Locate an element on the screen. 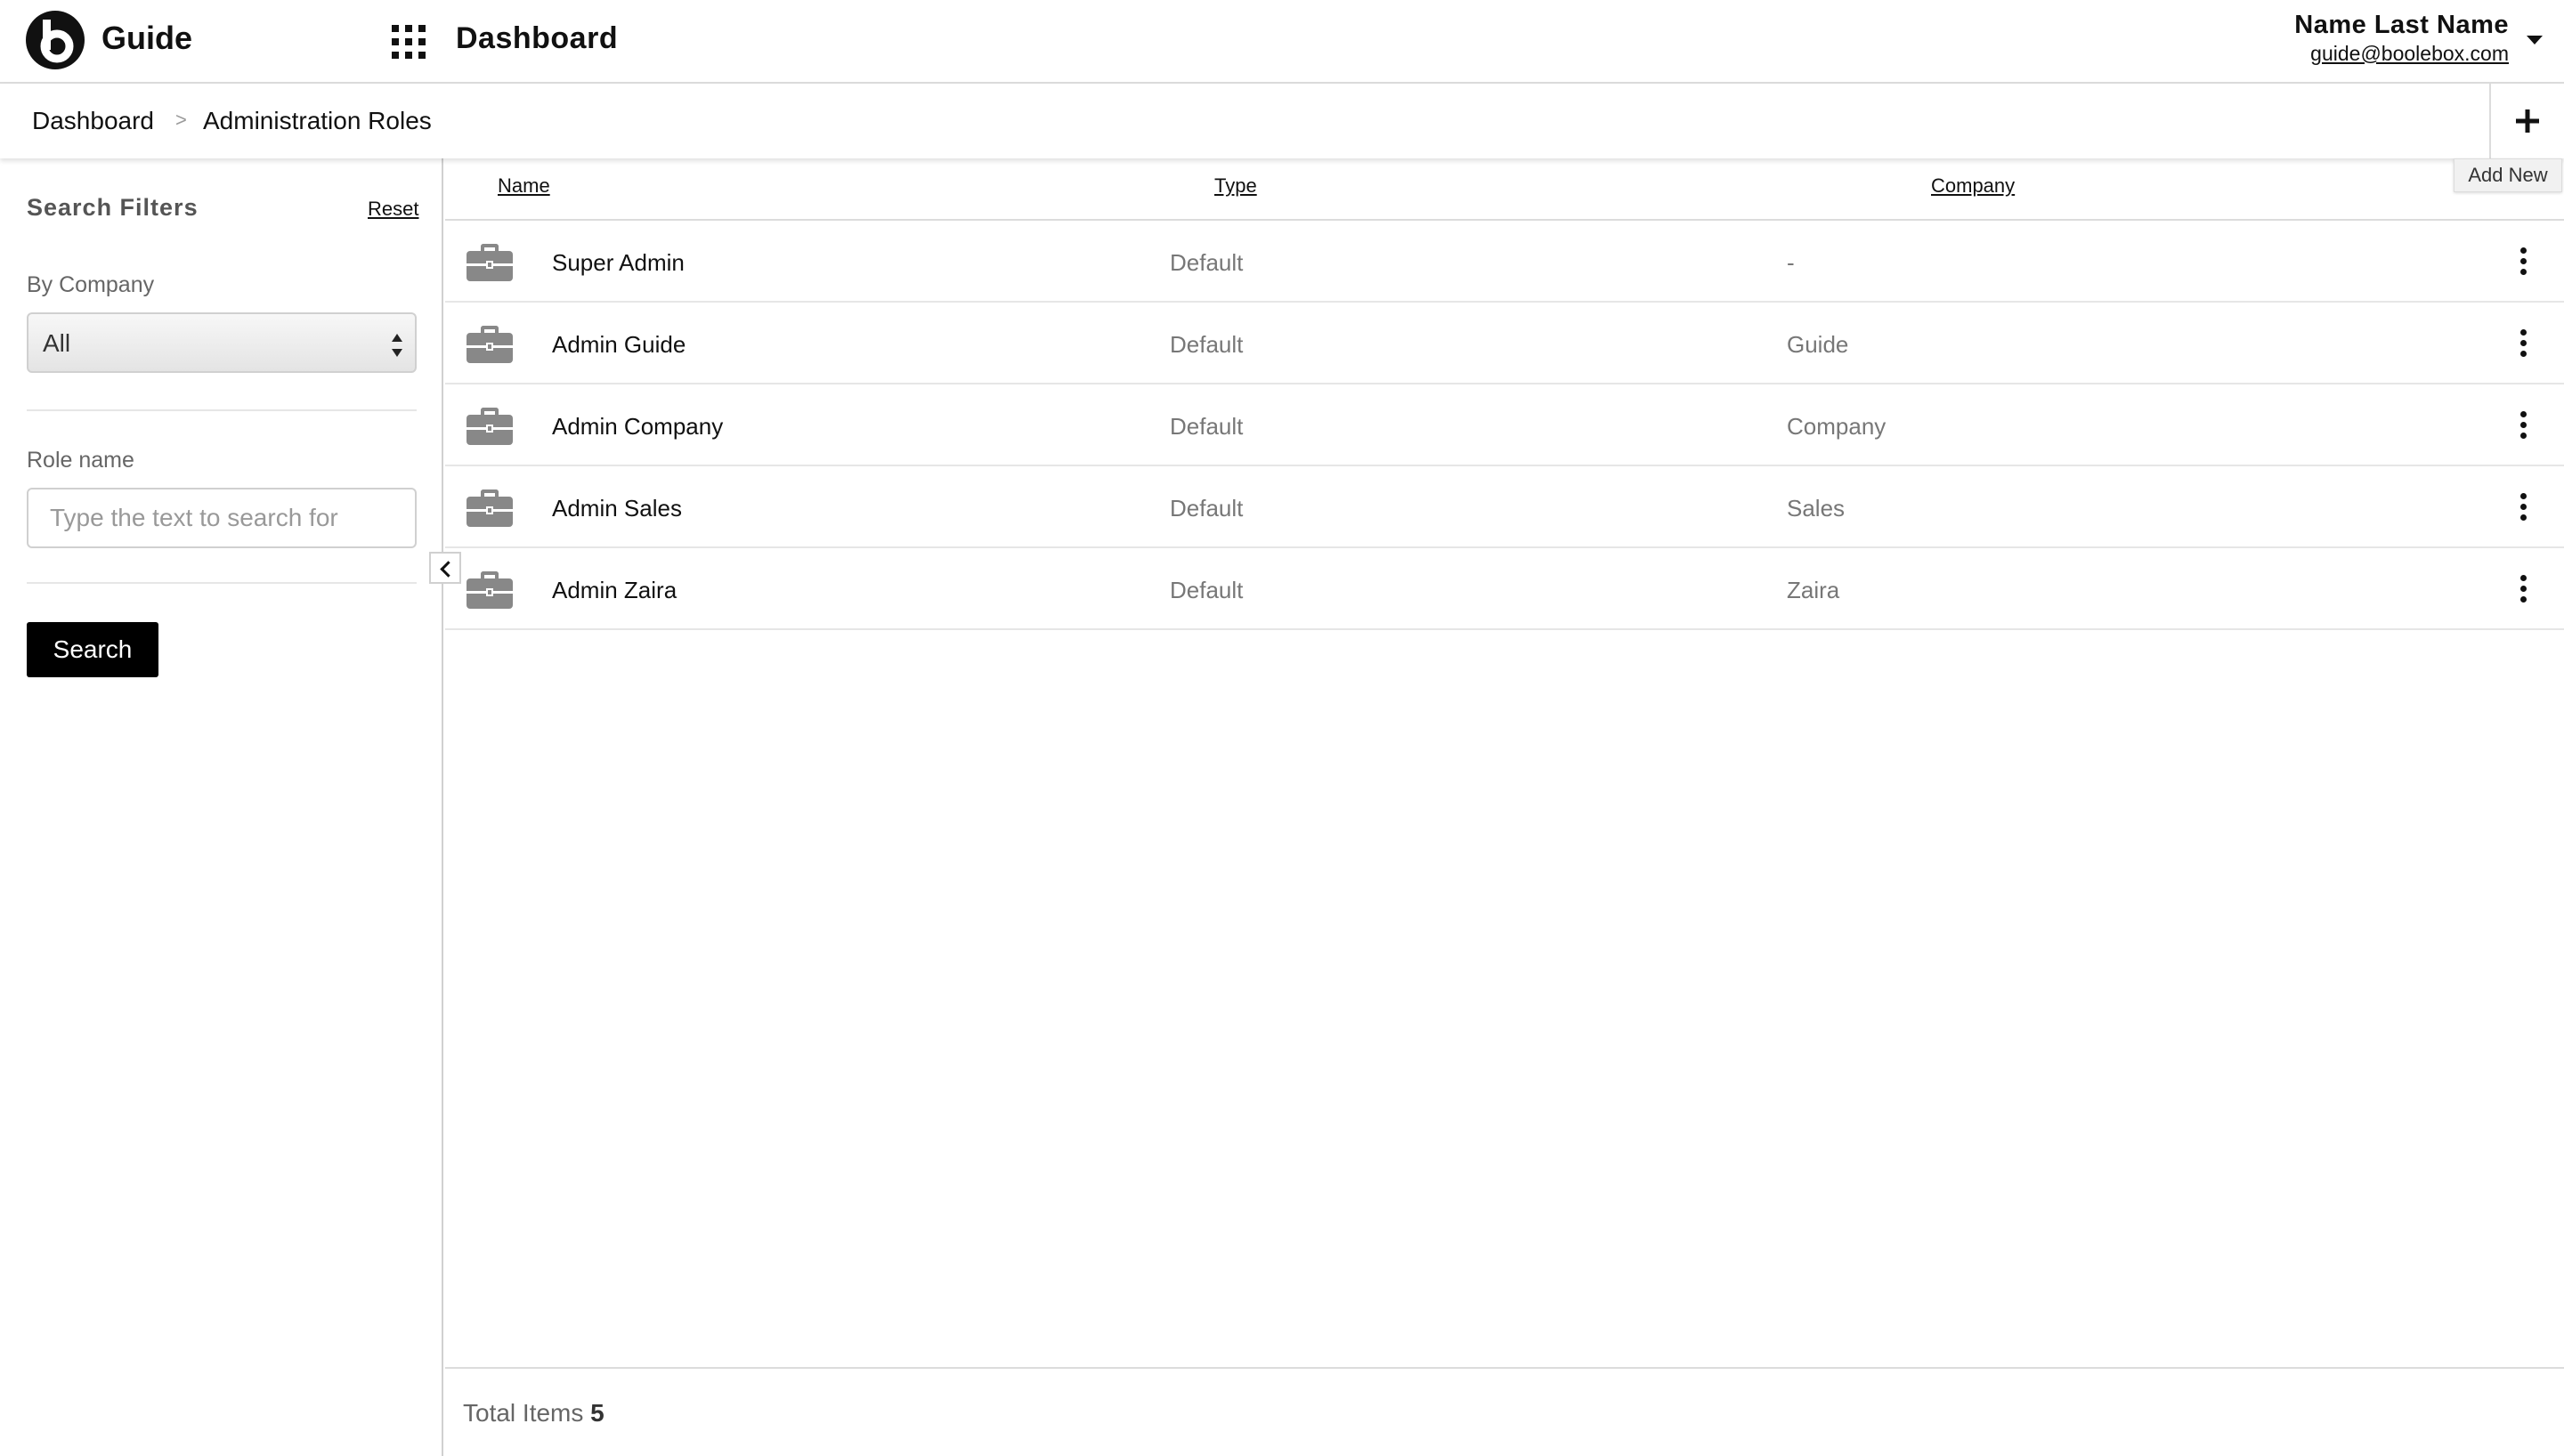  breadcrumb-bar: Dashboard > Administration Roles is located at coordinates (1282, 121).